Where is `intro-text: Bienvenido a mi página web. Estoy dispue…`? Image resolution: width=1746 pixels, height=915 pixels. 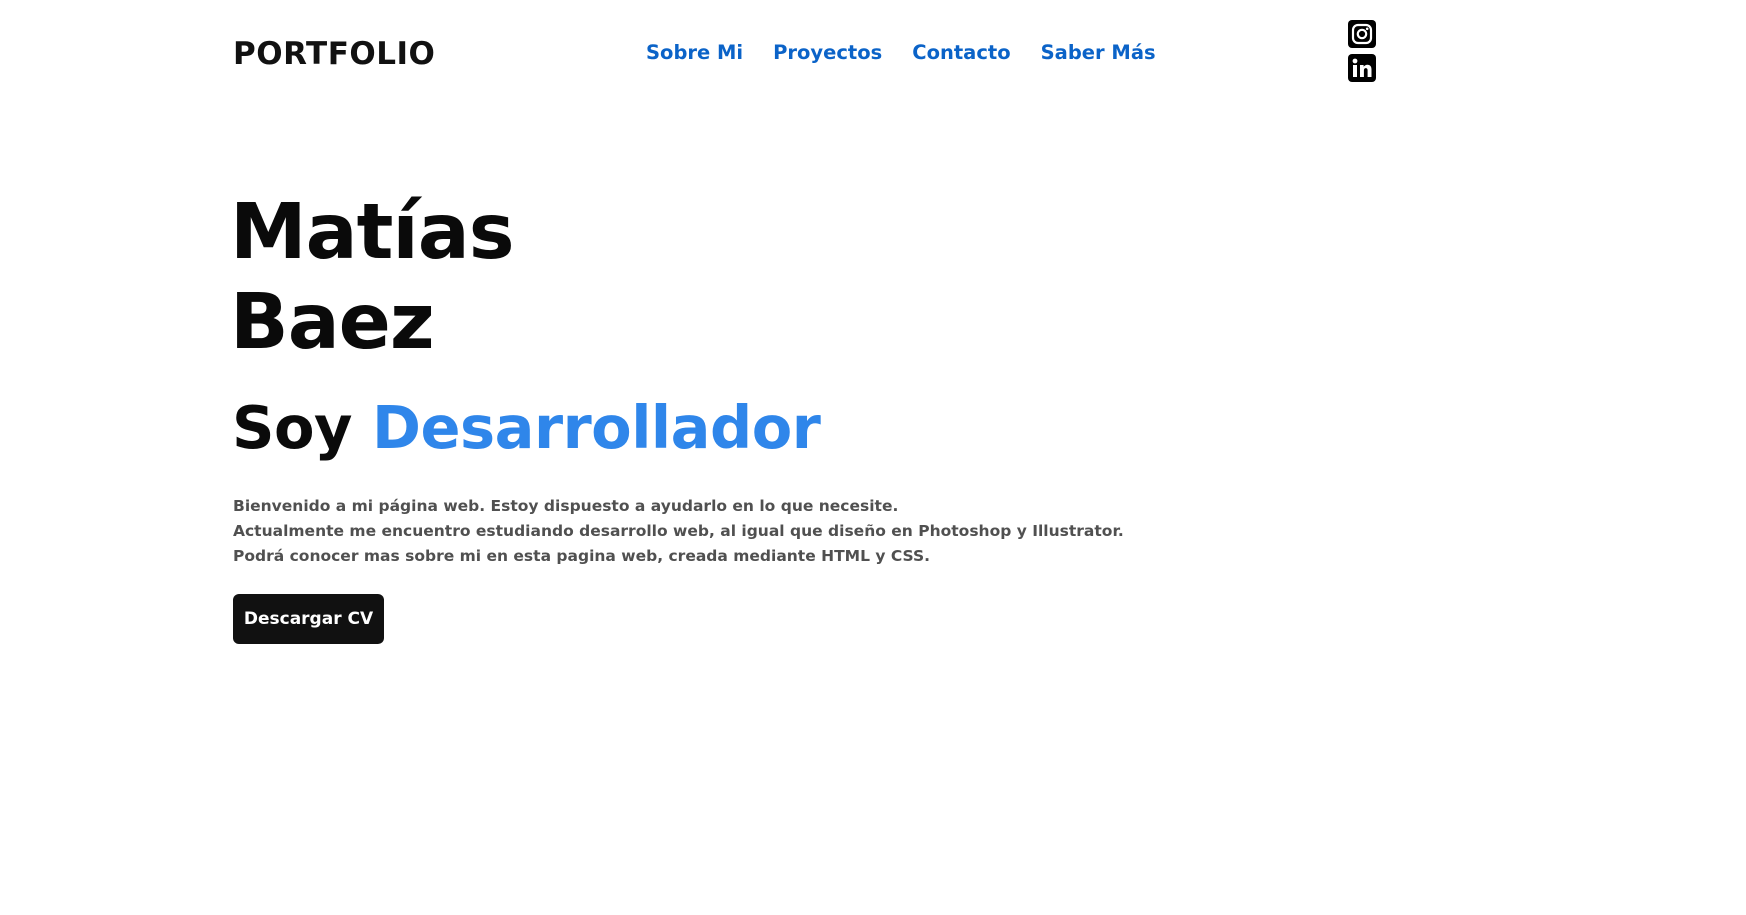 intro-text: Bienvenido a mi página web. Estoy dispue… is located at coordinates (678, 531).